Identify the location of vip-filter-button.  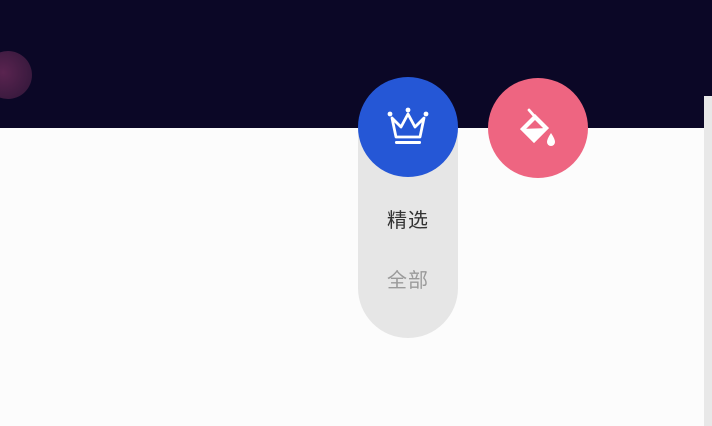
(408, 127).